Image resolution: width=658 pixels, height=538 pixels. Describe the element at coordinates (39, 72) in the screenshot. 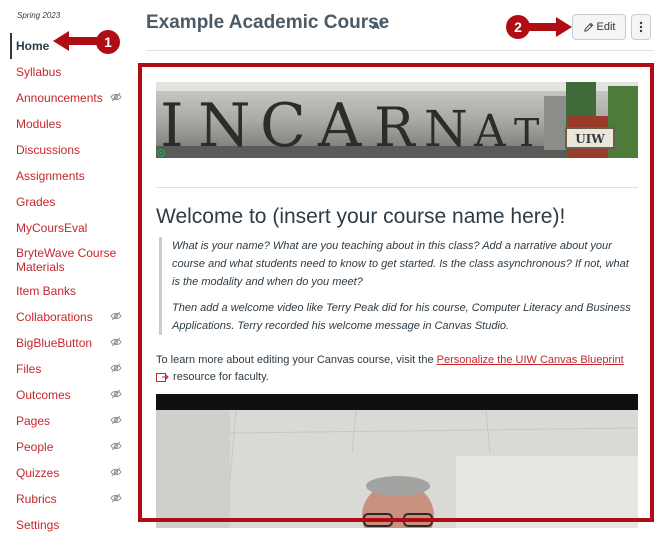

I see `sidebar-item-label: Syllabus` at that location.